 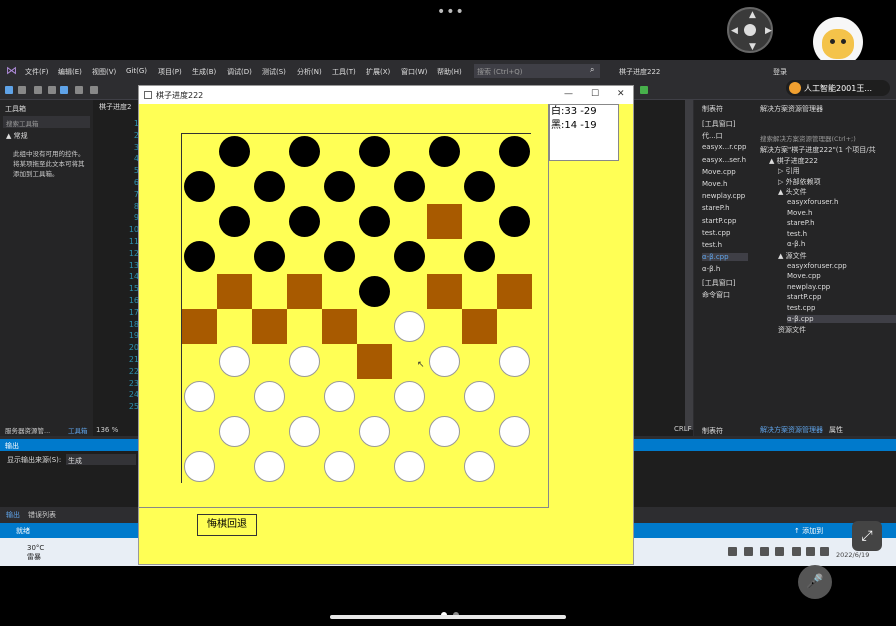 I want to click on input-icon, so click(x=748, y=551).